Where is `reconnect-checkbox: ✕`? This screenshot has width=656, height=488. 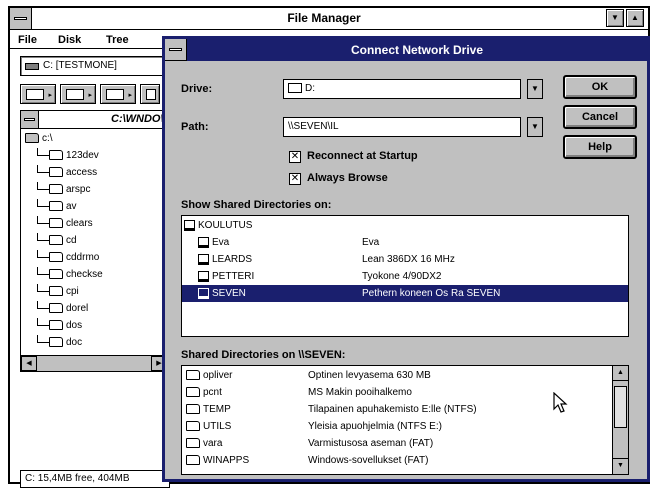
reconnect-checkbox: ✕ is located at coordinates (295, 157).